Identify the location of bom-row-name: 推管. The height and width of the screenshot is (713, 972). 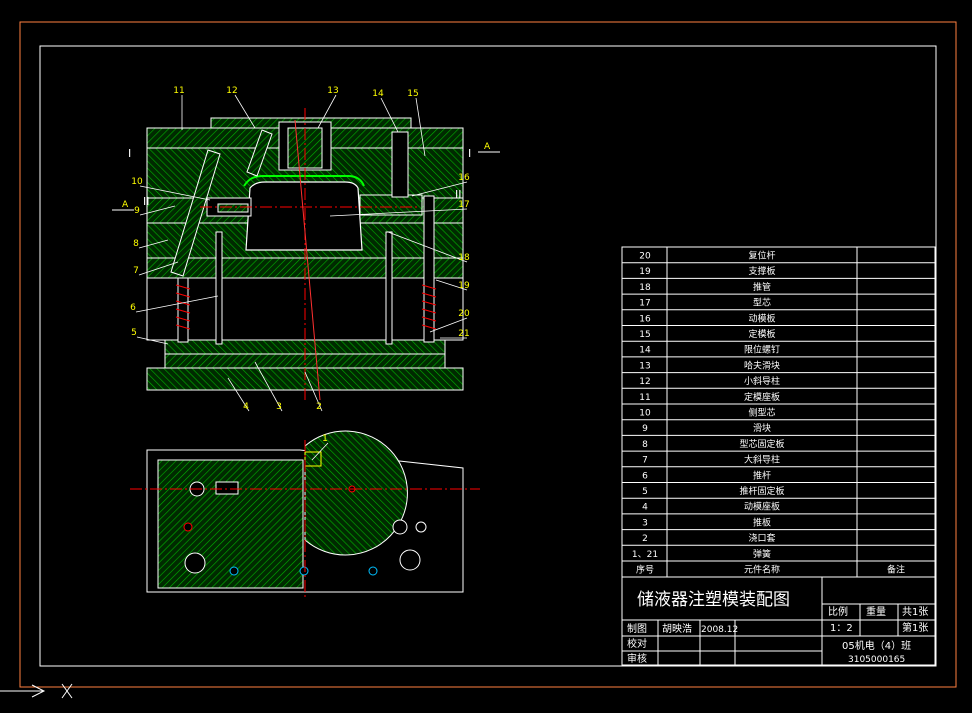
(762, 287).